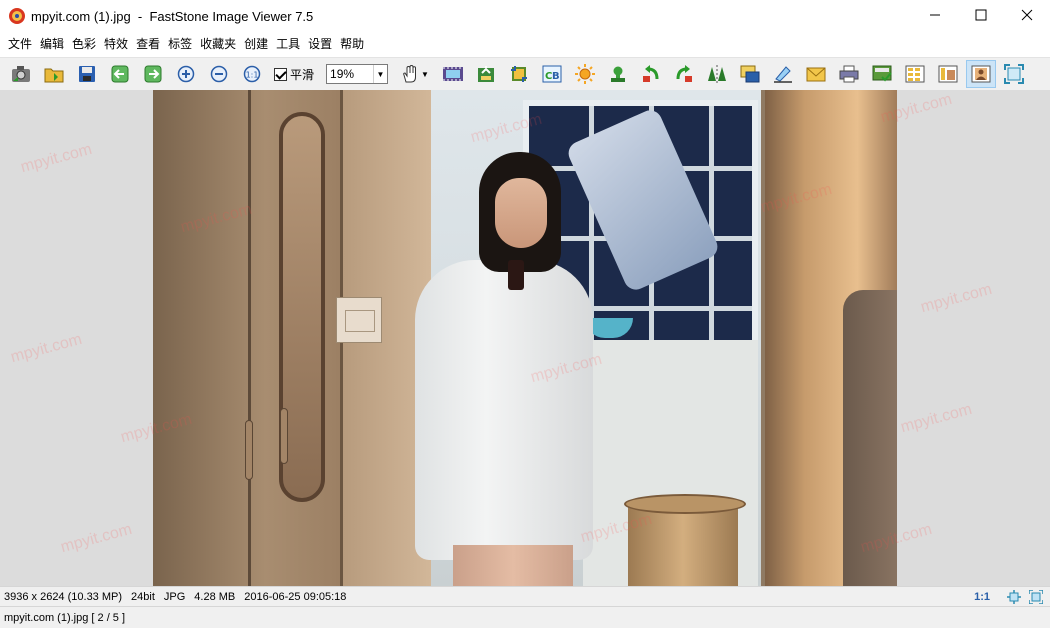  I want to click on close-icon, so click(1027, 15).